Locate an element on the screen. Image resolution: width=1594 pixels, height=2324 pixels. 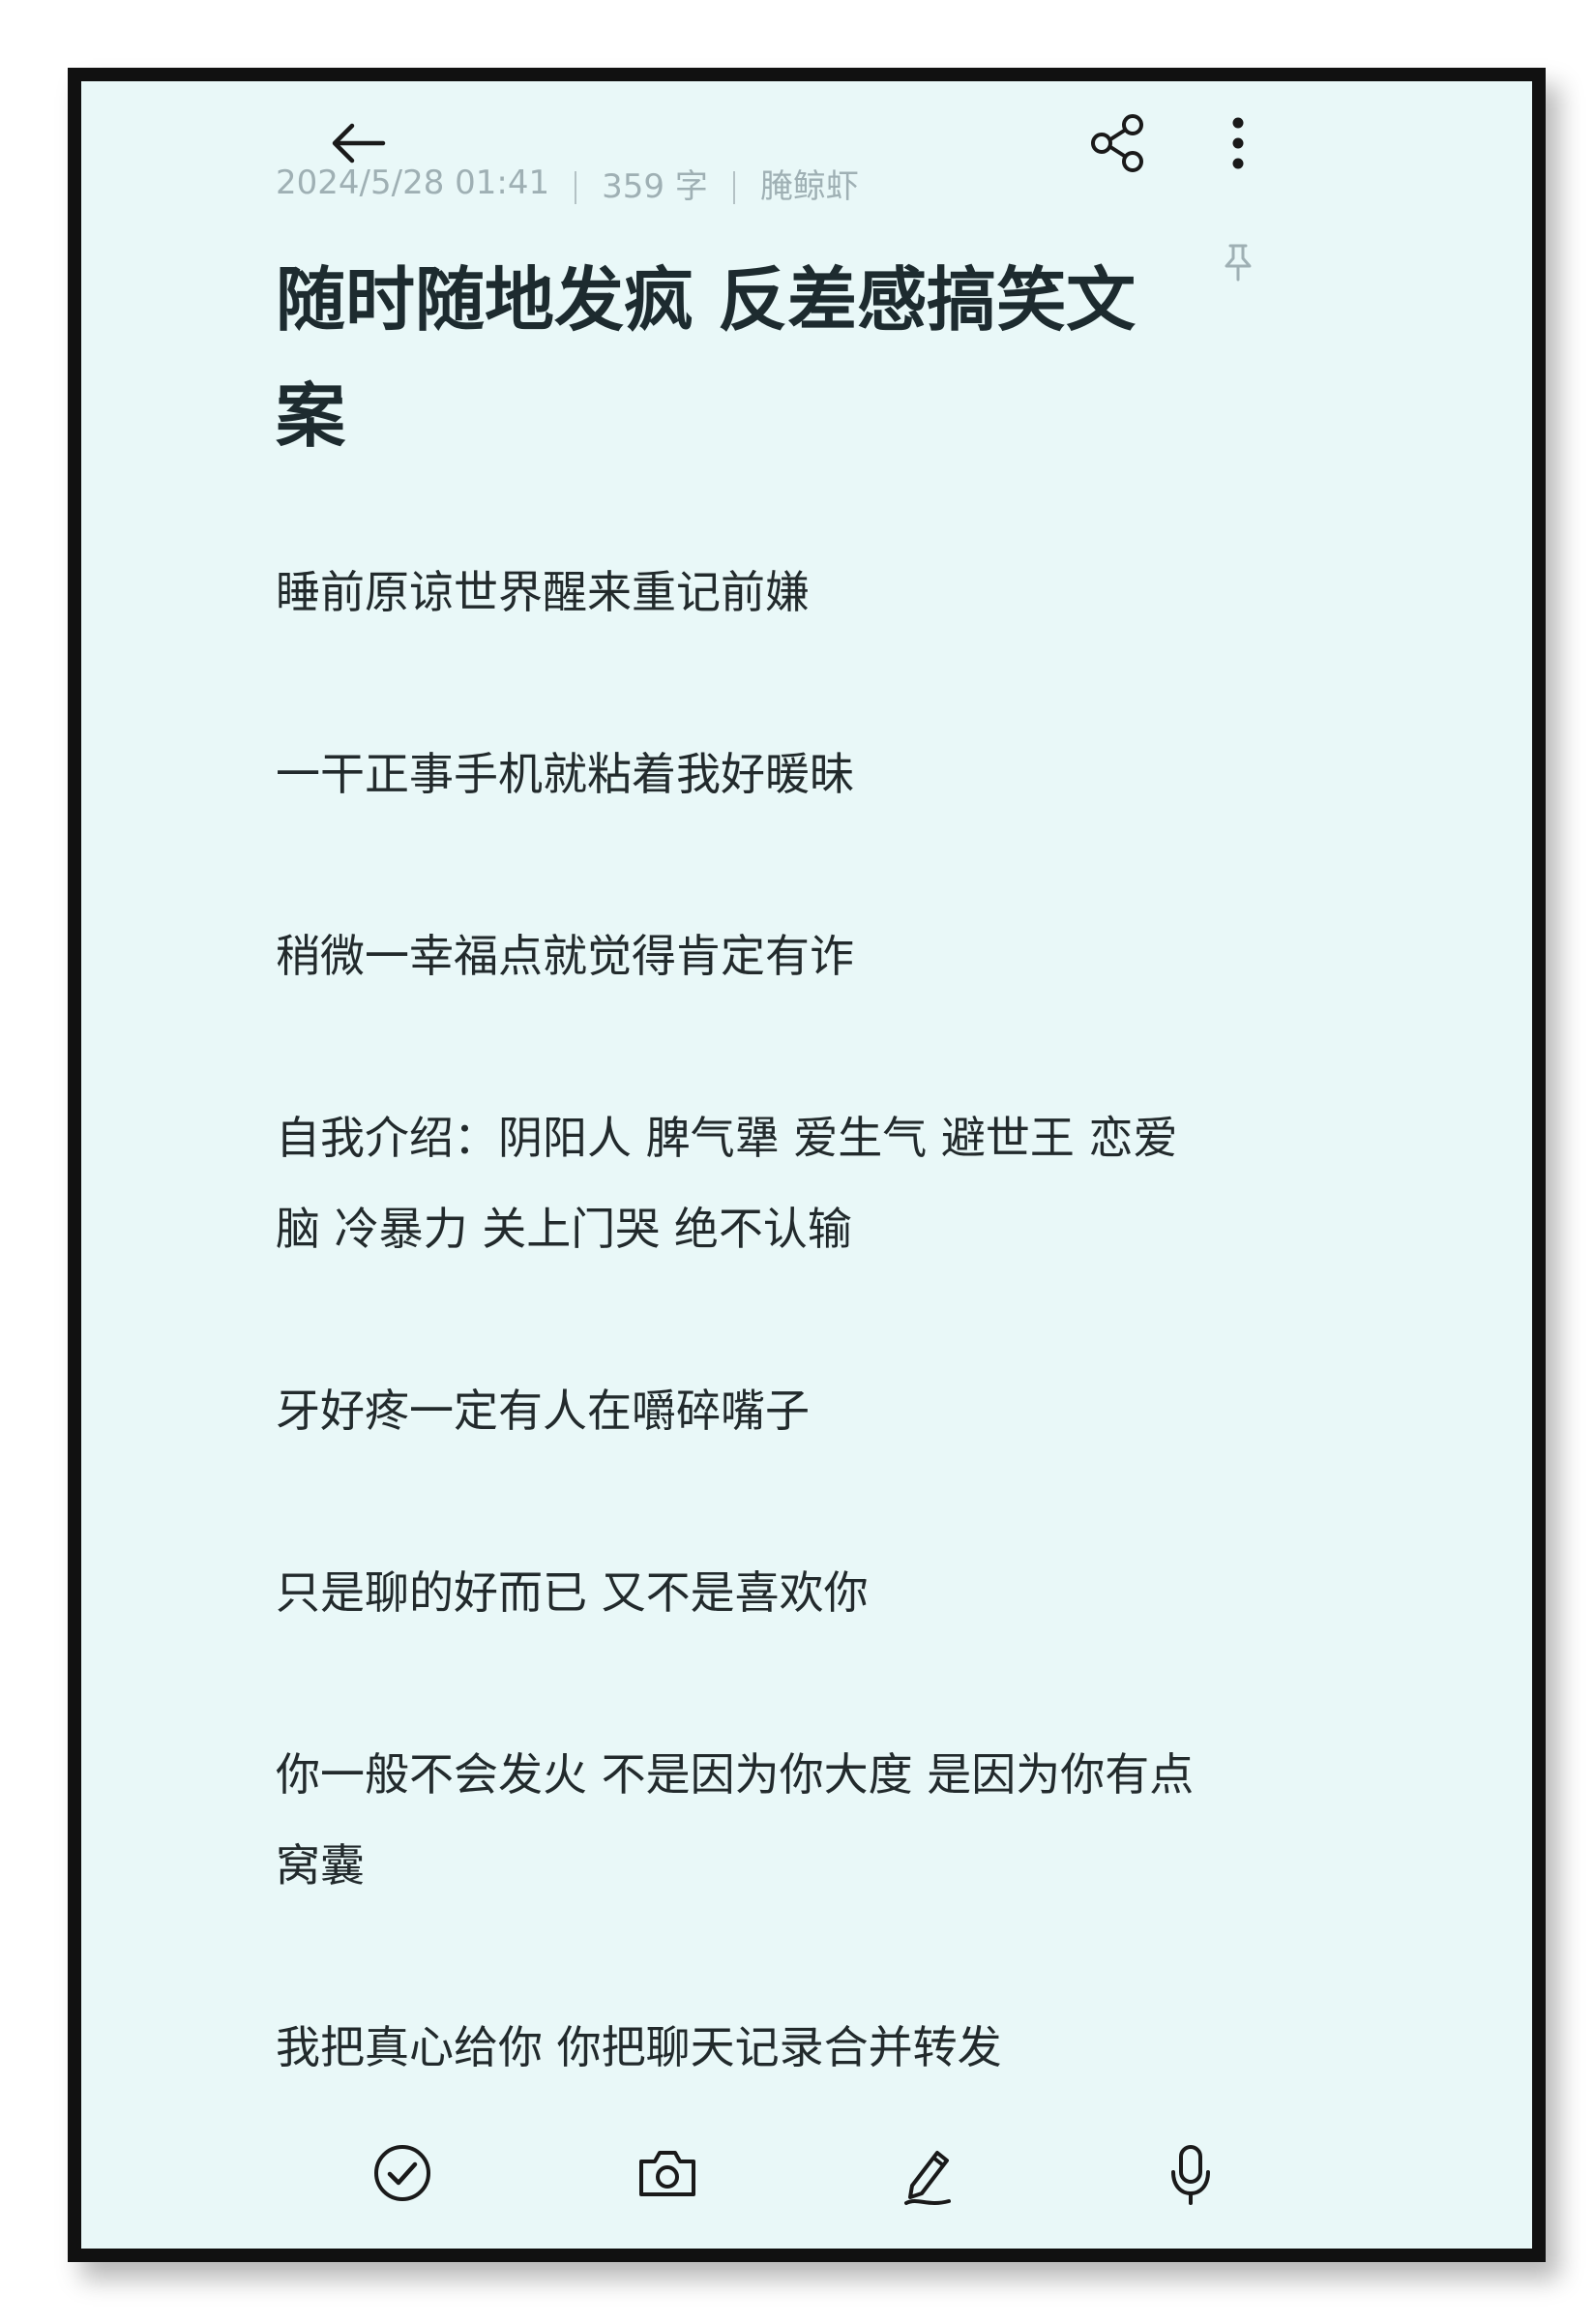
note-paragraph: 你一般不会发火 不是因为你大度 是因为你有点窝囊 is located at coordinates (735, 1820).